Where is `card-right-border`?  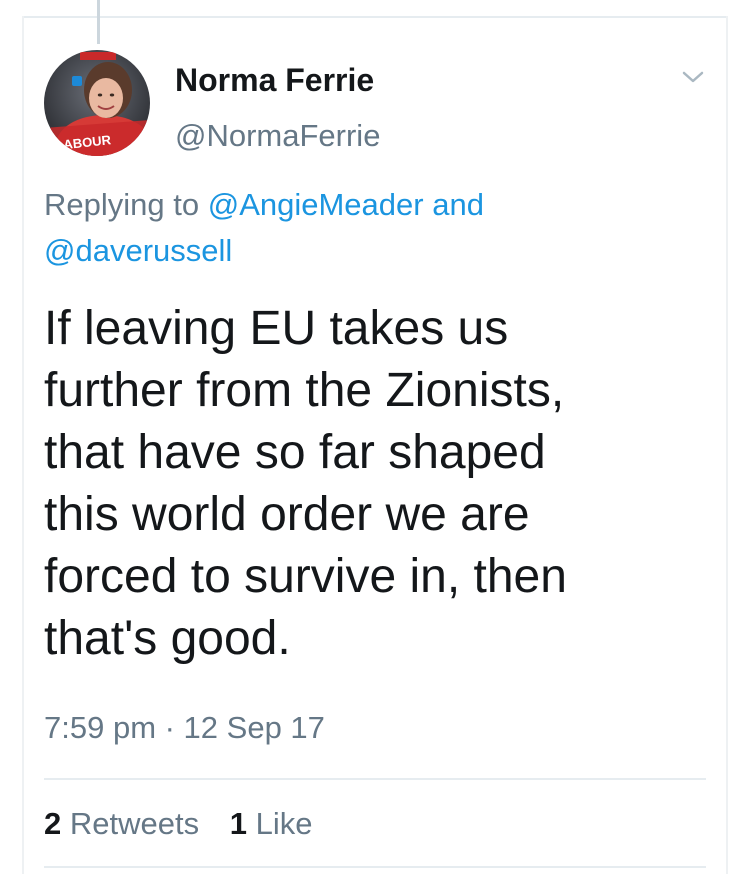 card-right-border is located at coordinates (727, 445).